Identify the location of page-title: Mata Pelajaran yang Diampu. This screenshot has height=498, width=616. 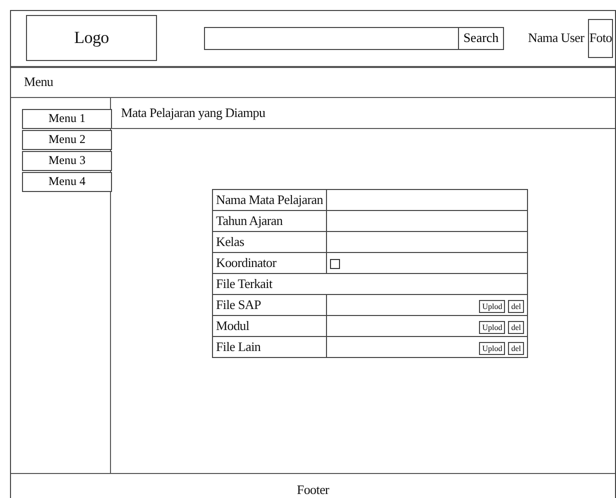
(193, 112).